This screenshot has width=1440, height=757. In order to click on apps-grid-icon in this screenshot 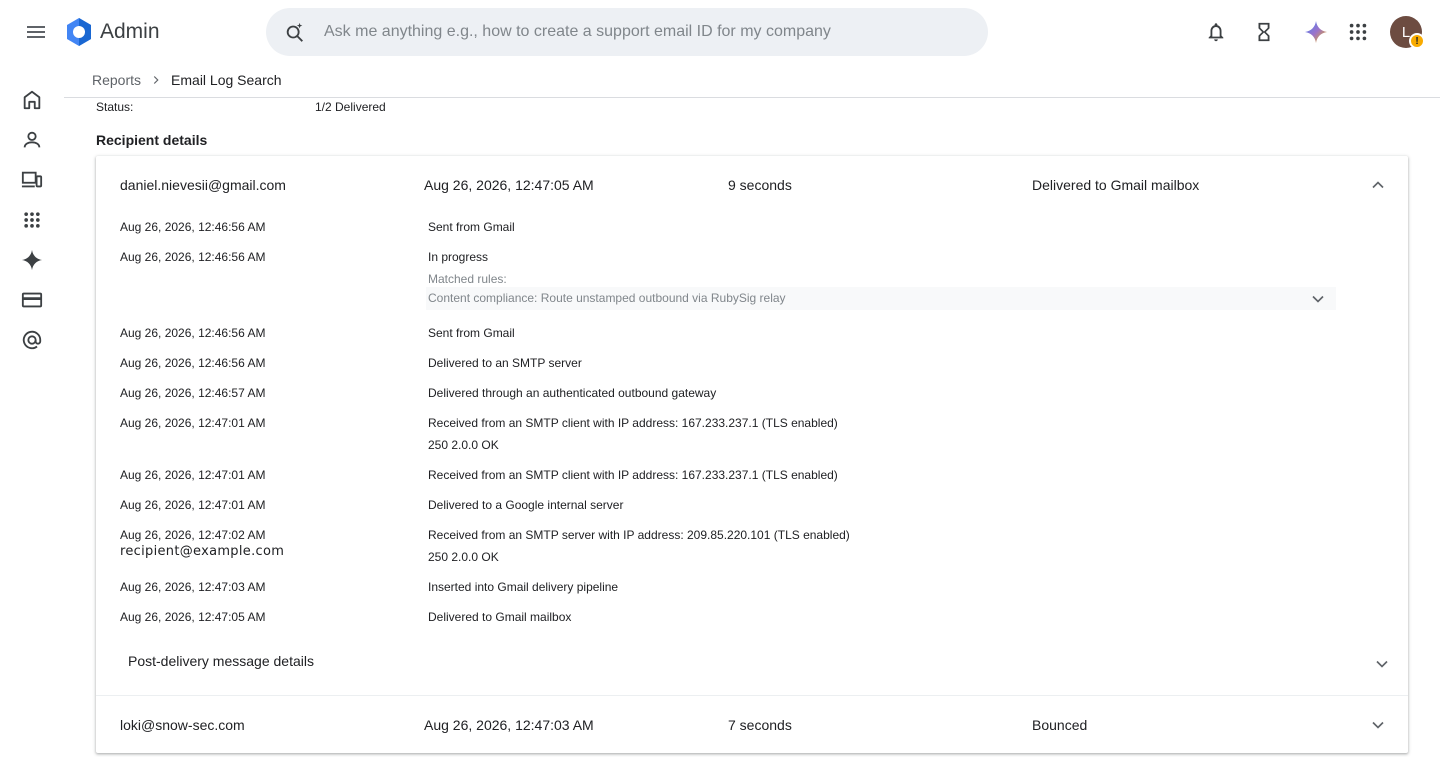, I will do `click(1358, 32)`.